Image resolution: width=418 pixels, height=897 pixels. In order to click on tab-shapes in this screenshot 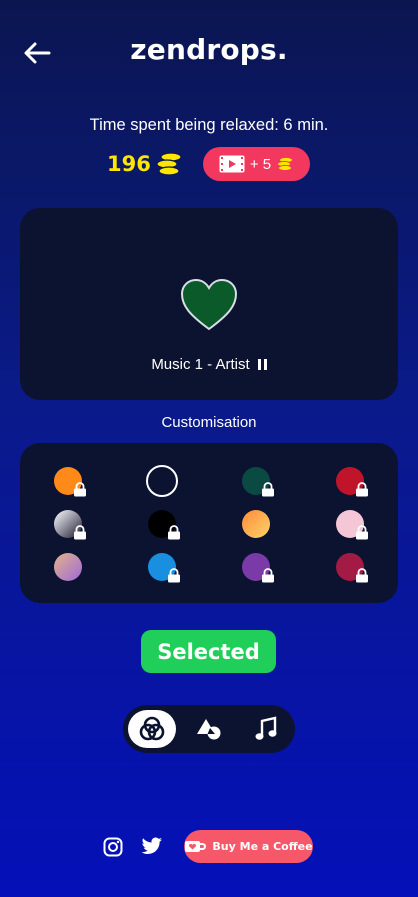, I will do `click(209, 729)`.